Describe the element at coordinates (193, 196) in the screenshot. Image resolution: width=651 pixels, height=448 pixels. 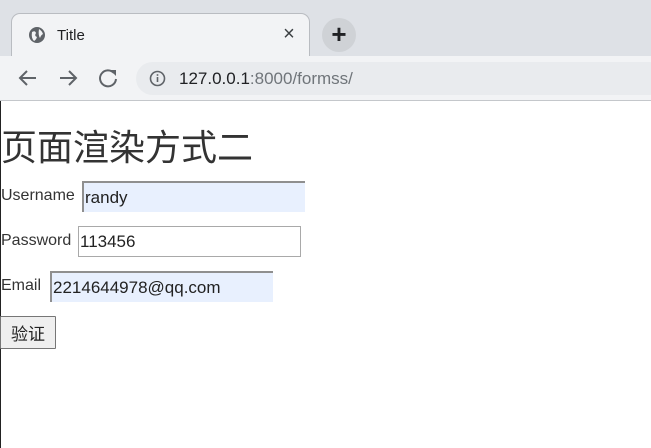
I see `username-input` at that location.